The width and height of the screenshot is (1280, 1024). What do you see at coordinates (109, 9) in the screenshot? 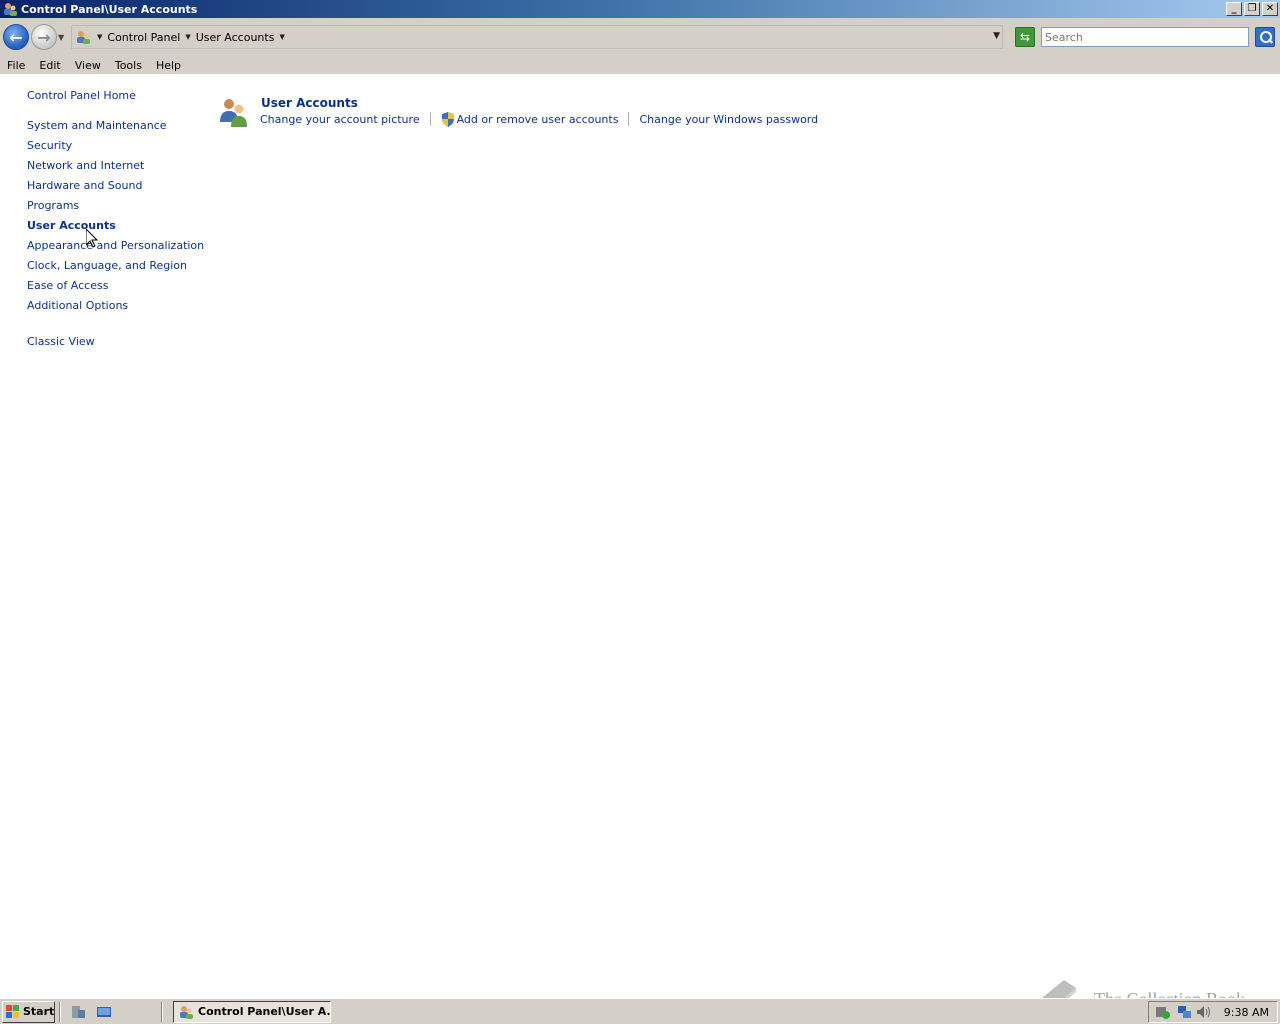
I see `window-title: Control Panel\User Accounts` at bounding box center [109, 9].